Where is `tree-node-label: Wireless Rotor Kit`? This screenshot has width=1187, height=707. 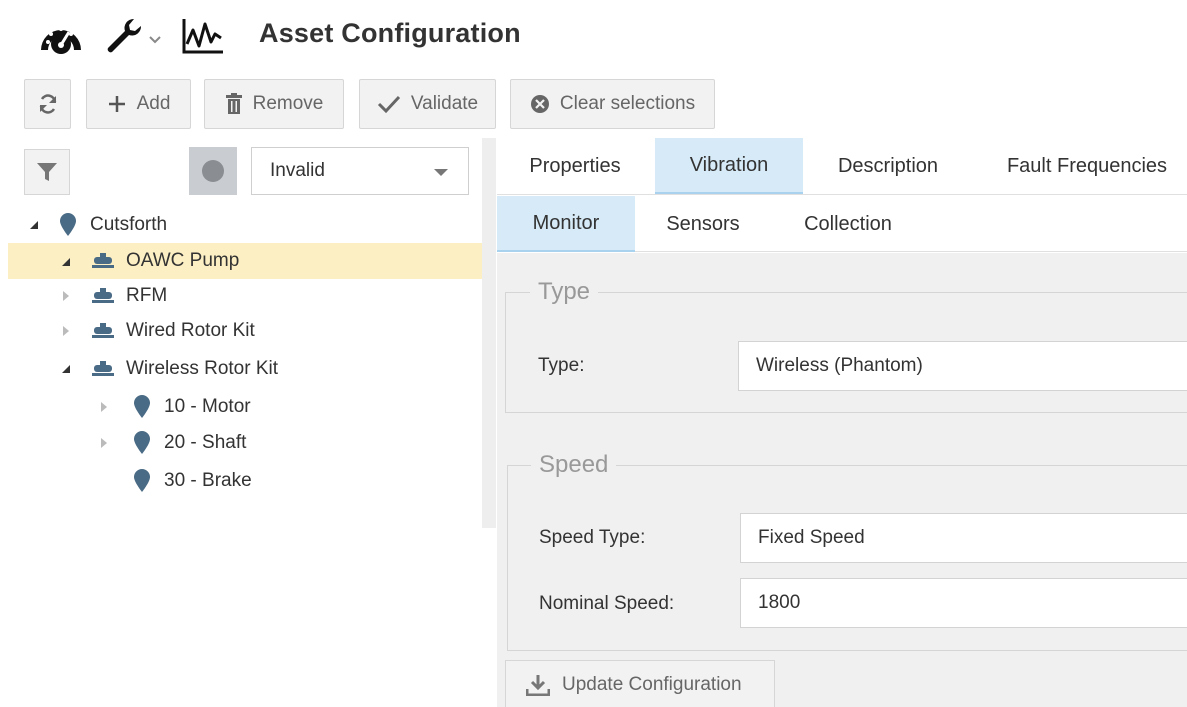
tree-node-label: Wireless Rotor Kit is located at coordinates (202, 368).